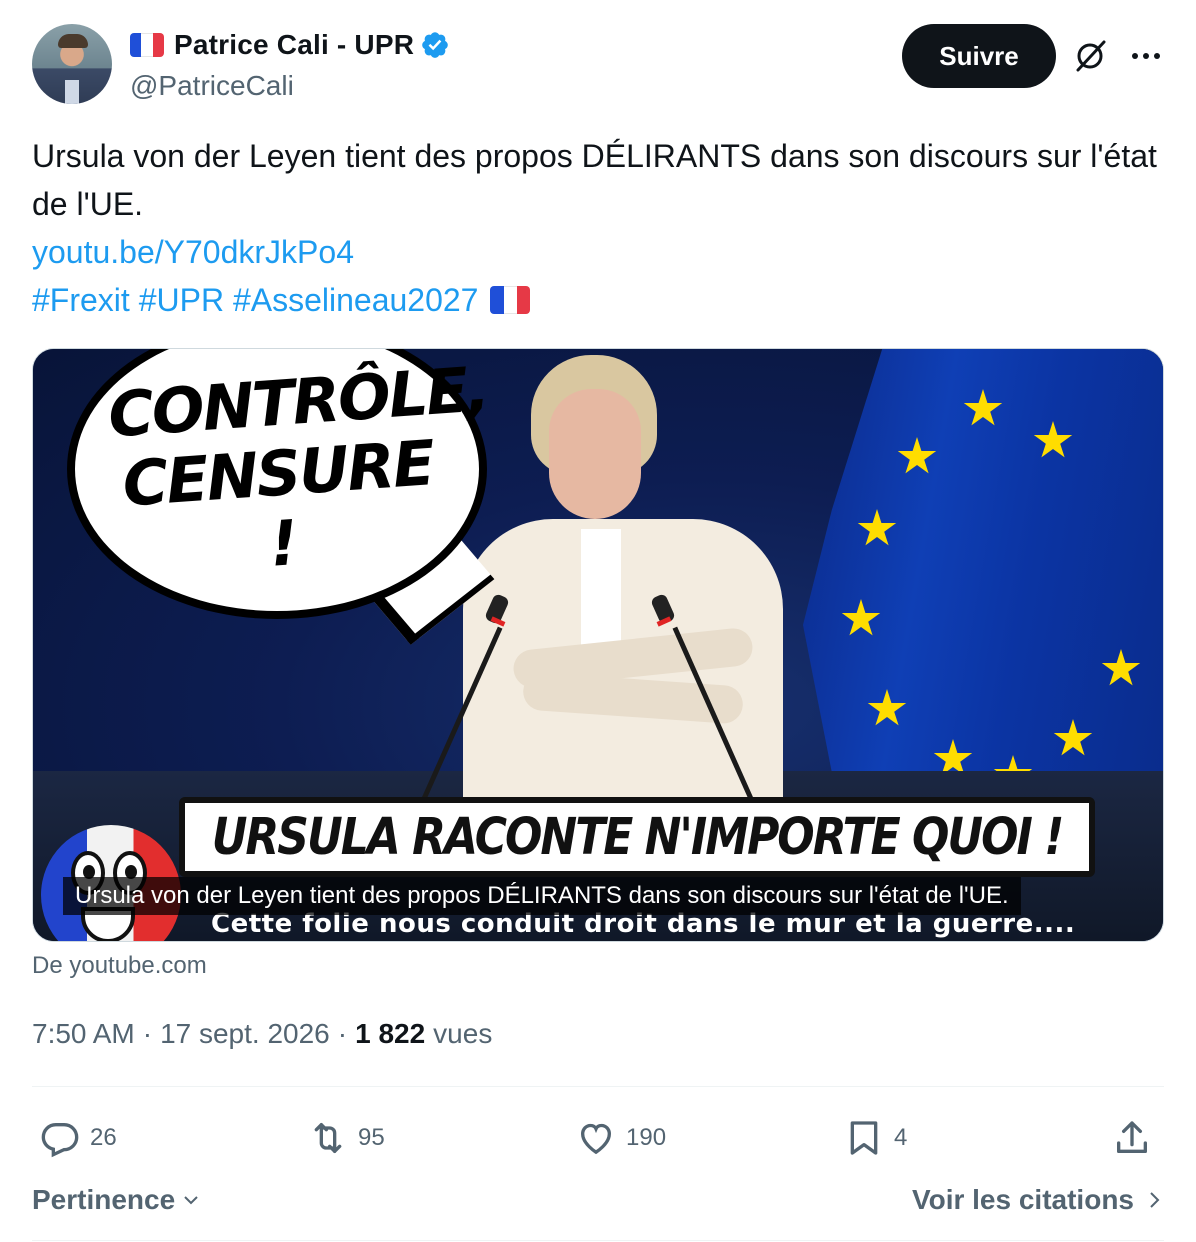 This screenshot has width=1196, height=1242. Describe the element at coordinates (328, 1138) in the screenshot. I see `repost-icon` at that location.